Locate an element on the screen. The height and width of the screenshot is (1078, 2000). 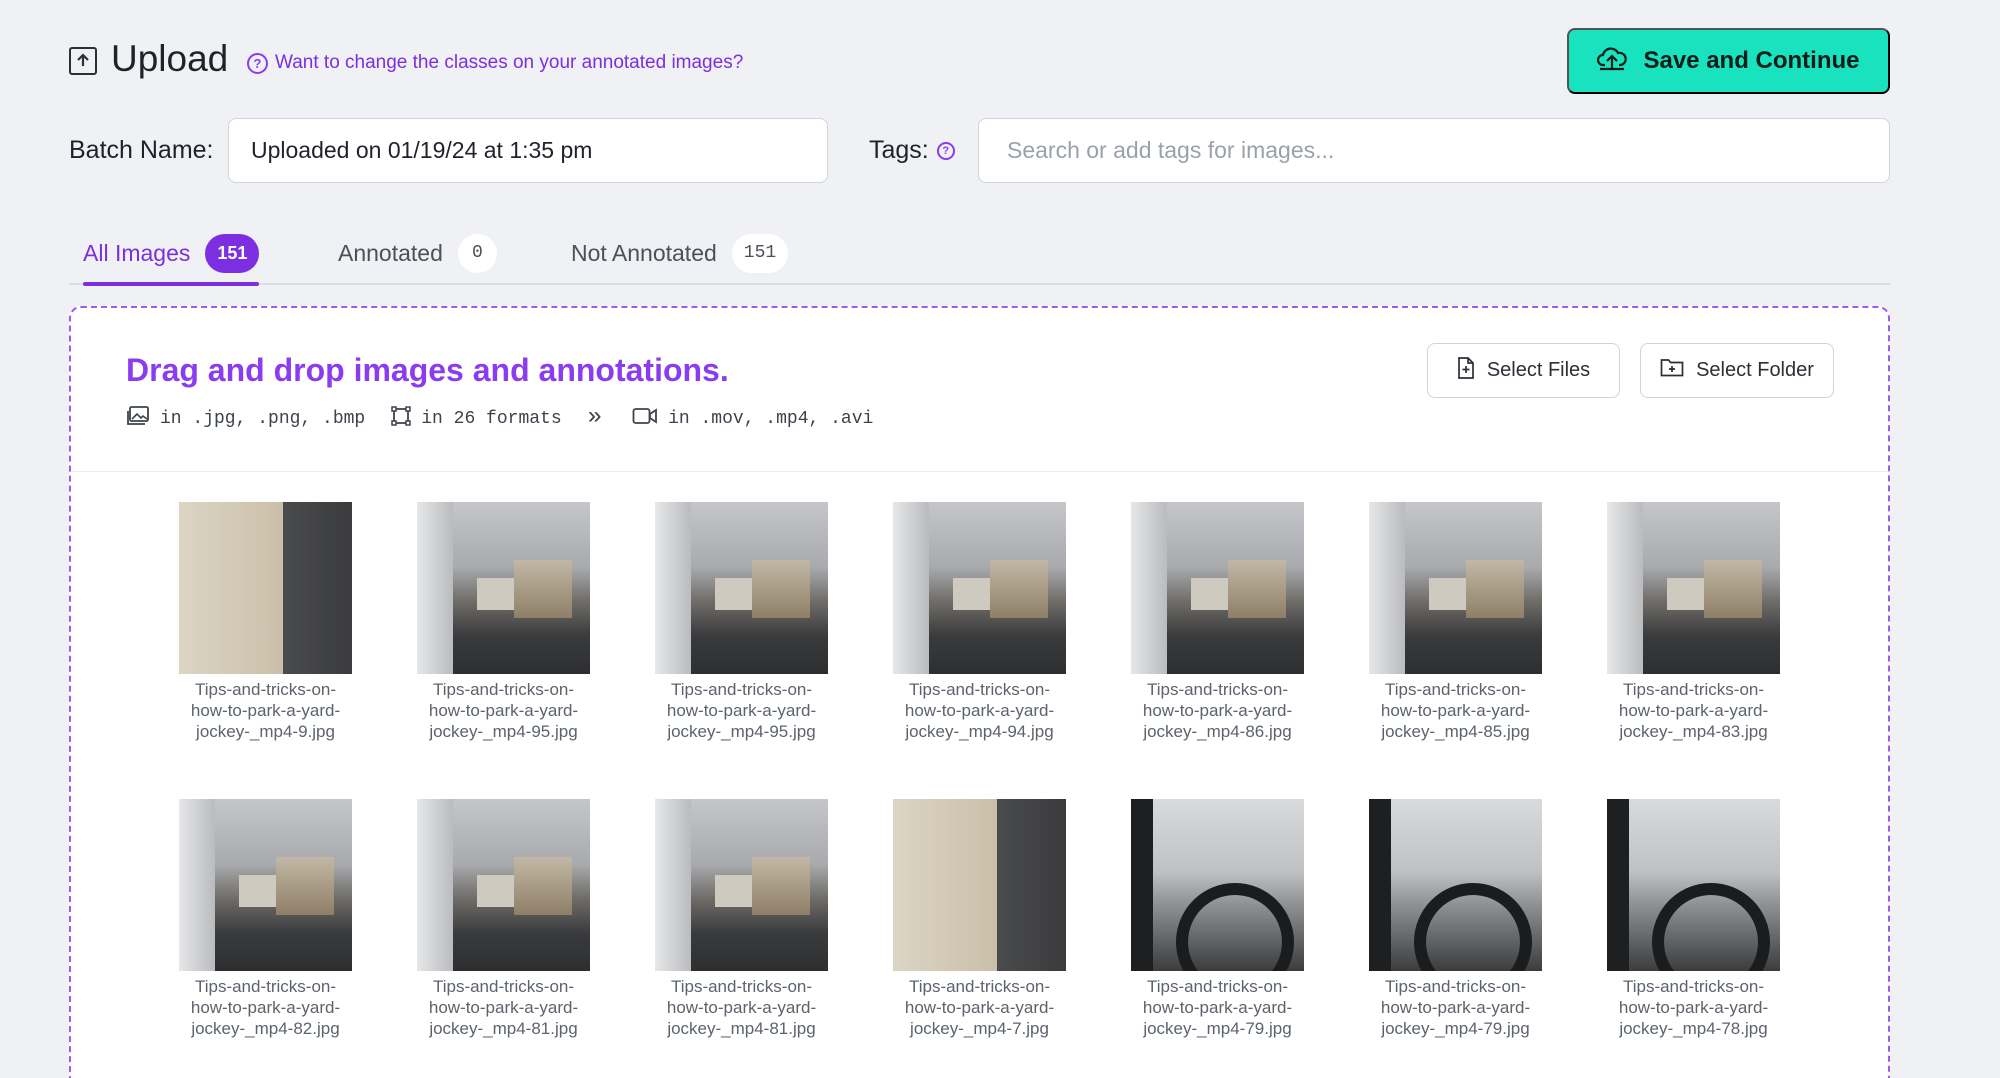
page-title: Upload is located at coordinates (170, 58).